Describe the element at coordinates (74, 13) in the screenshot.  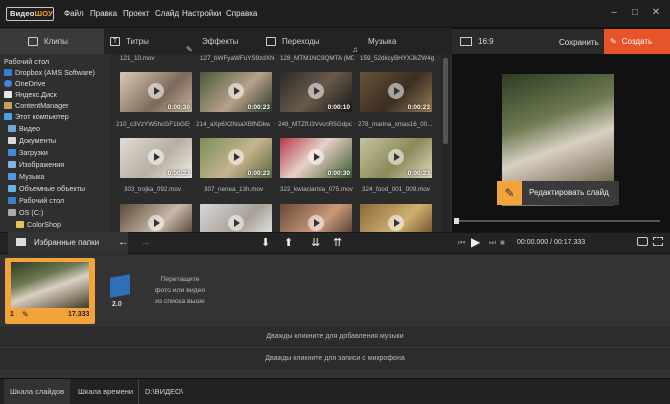
I see `menu-file: Файл` at that location.